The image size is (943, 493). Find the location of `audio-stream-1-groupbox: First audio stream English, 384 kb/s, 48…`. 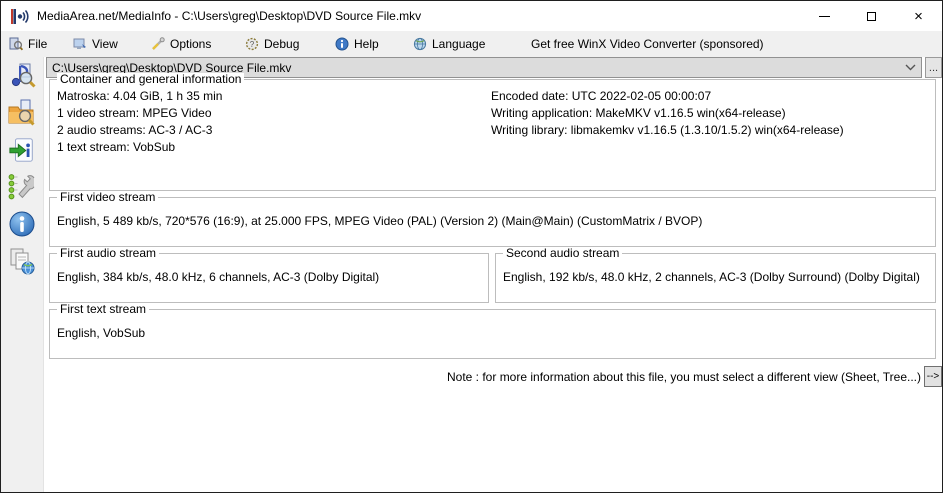

audio-stream-1-groupbox: First audio stream English, 384 kb/s, 48… is located at coordinates (269, 275).